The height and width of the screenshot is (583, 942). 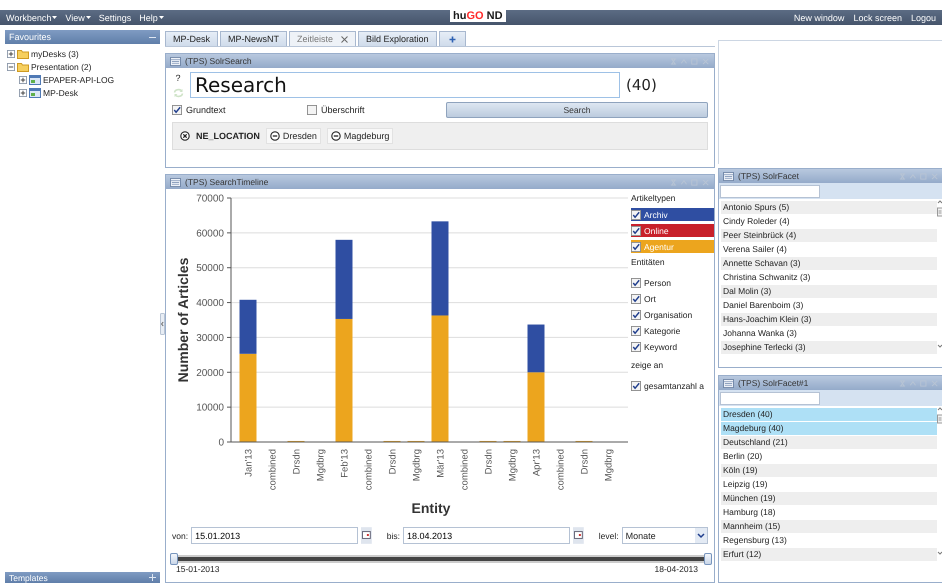 What do you see at coordinates (344, 39) in the screenshot?
I see `close-icon` at bounding box center [344, 39].